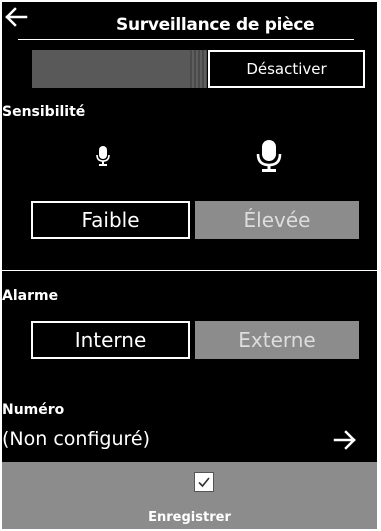 Image resolution: width=381 pixels, height=531 pixels. Describe the element at coordinates (30, 296) in the screenshot. I see `alarm-label: Alarme` at that location.